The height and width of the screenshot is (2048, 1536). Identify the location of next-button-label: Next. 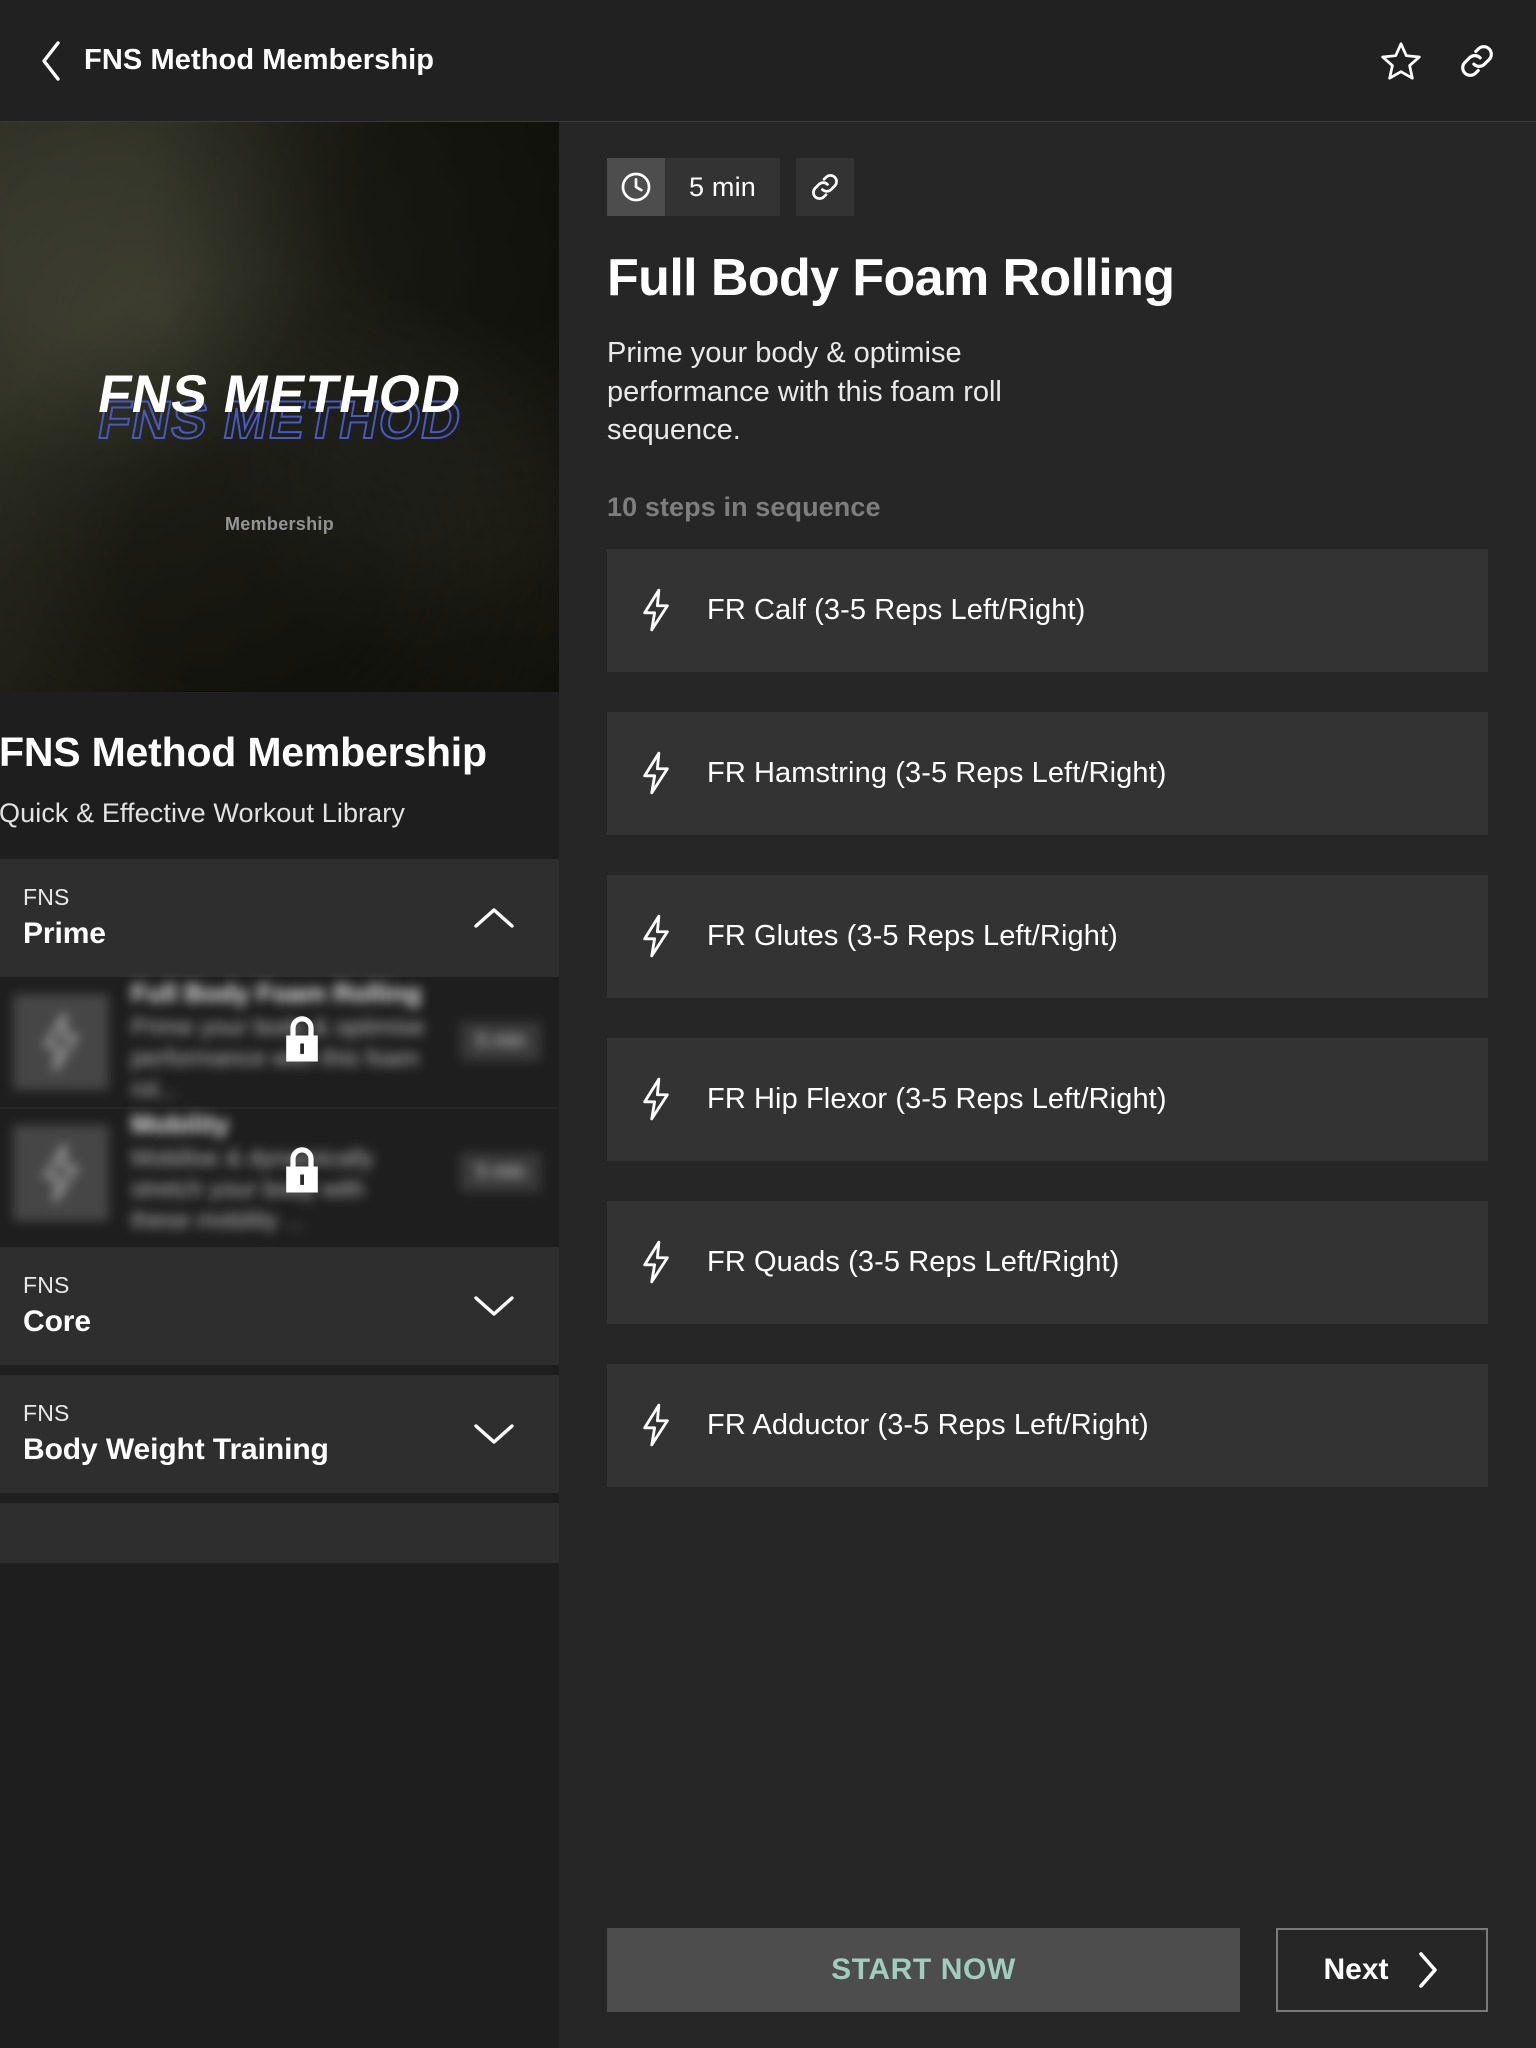
(1356, 1969).